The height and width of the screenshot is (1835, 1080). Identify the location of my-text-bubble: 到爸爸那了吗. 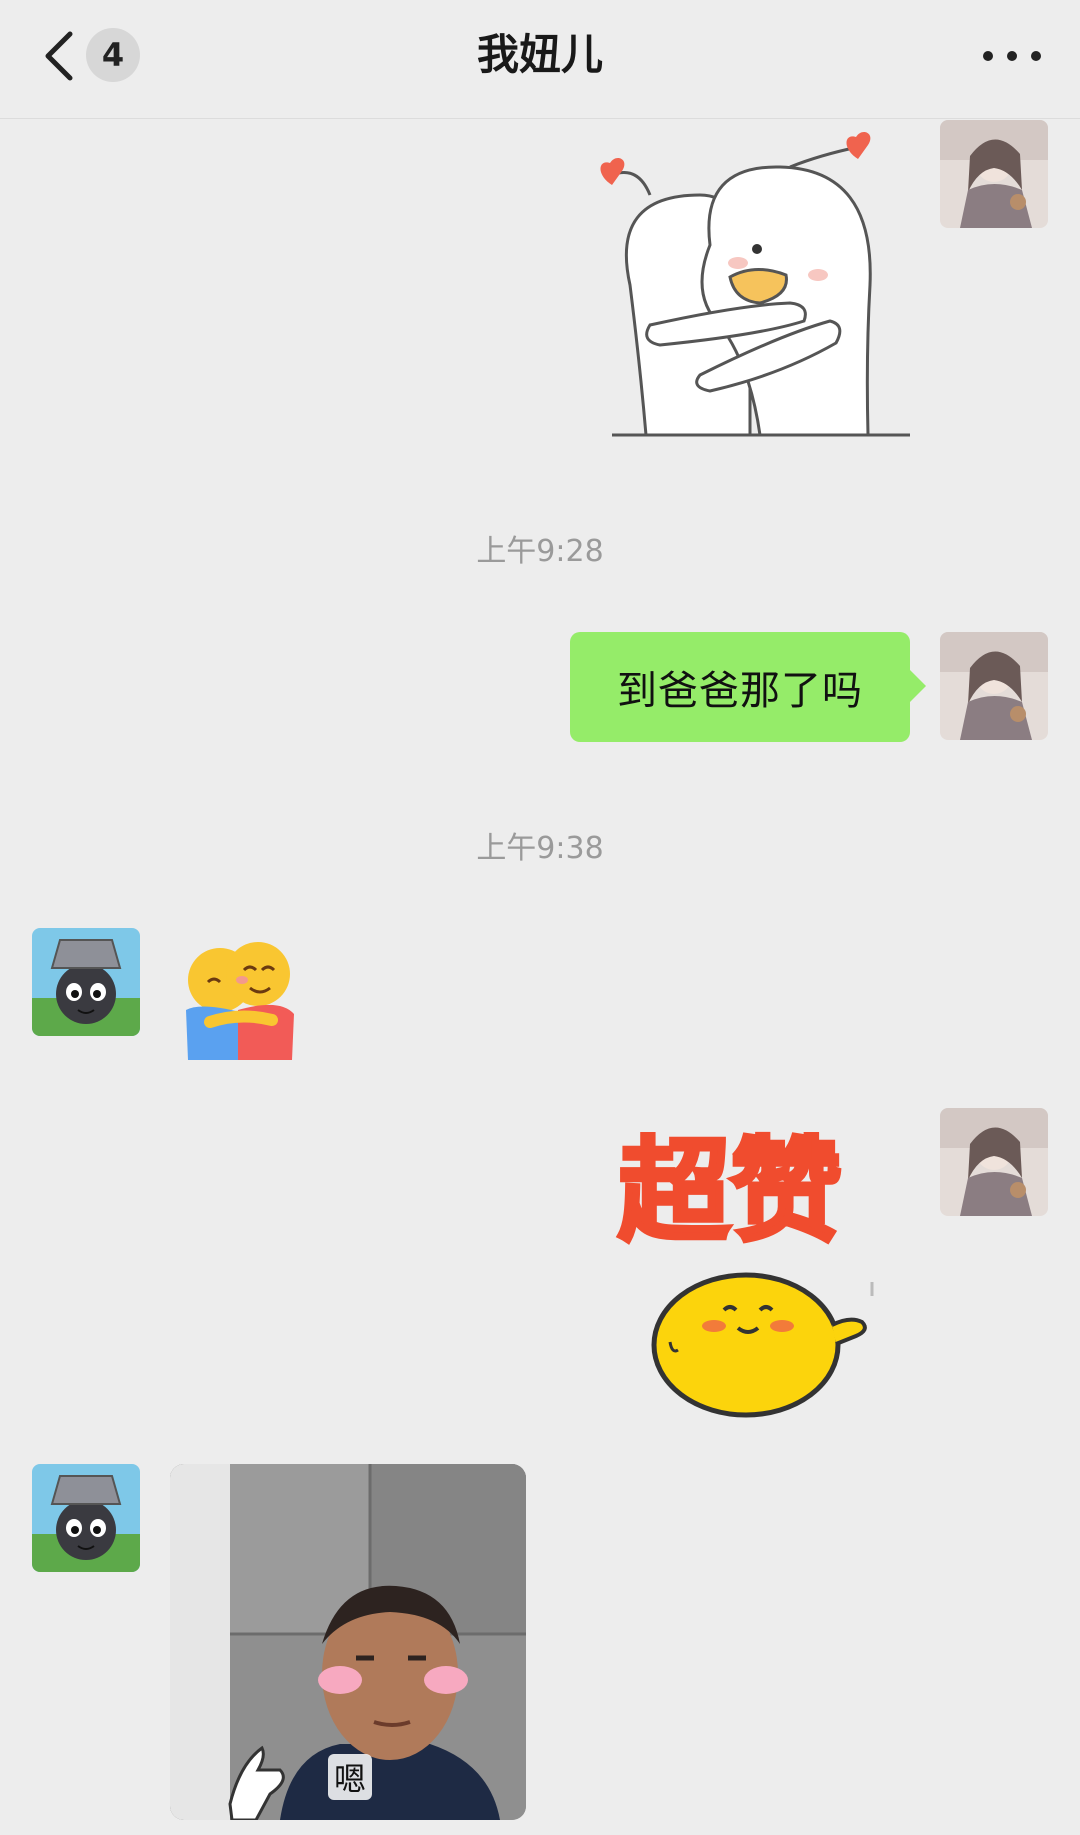
(748, 687).